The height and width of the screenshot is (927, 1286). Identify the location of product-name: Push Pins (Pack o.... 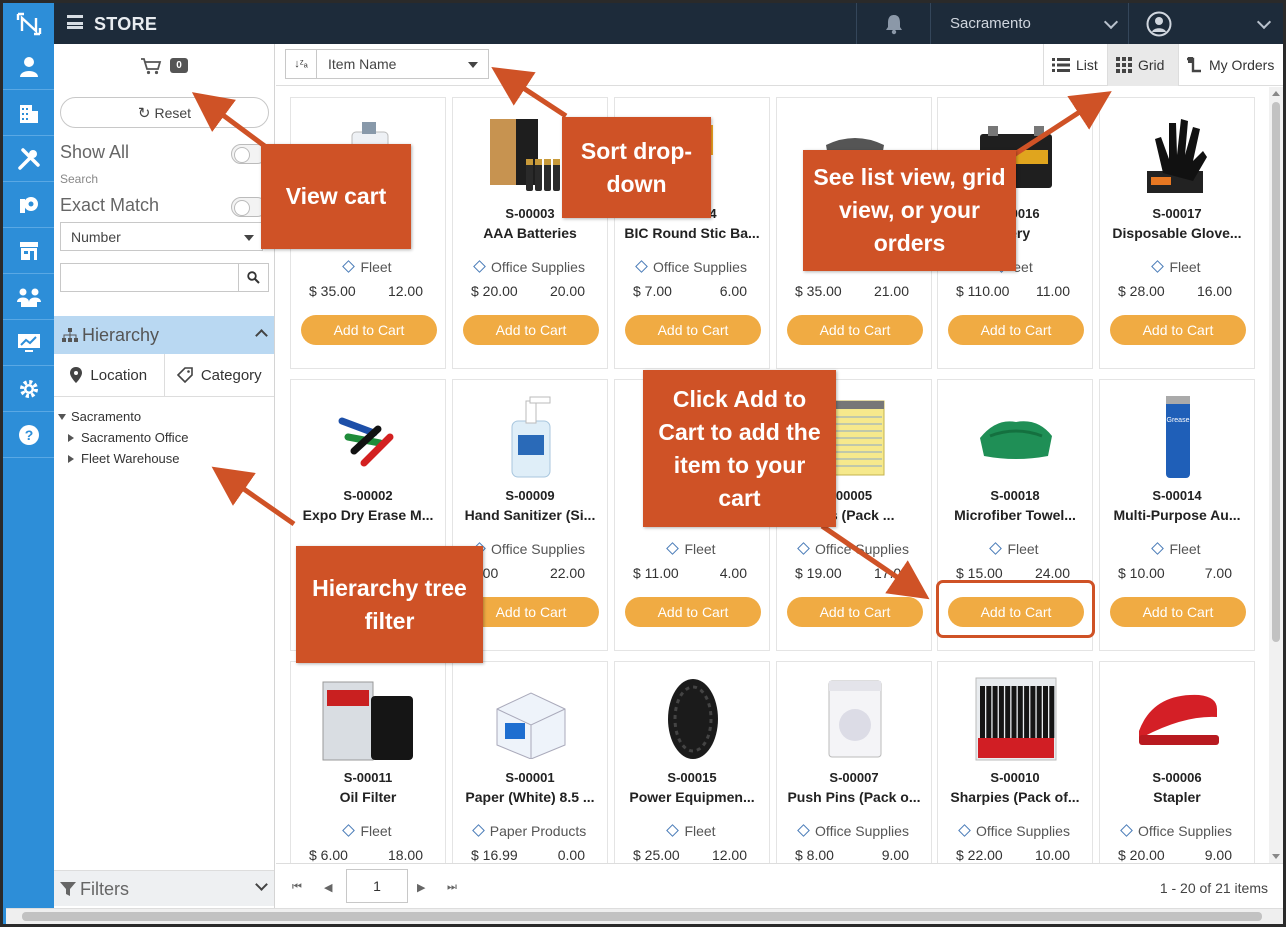
(854, 797).